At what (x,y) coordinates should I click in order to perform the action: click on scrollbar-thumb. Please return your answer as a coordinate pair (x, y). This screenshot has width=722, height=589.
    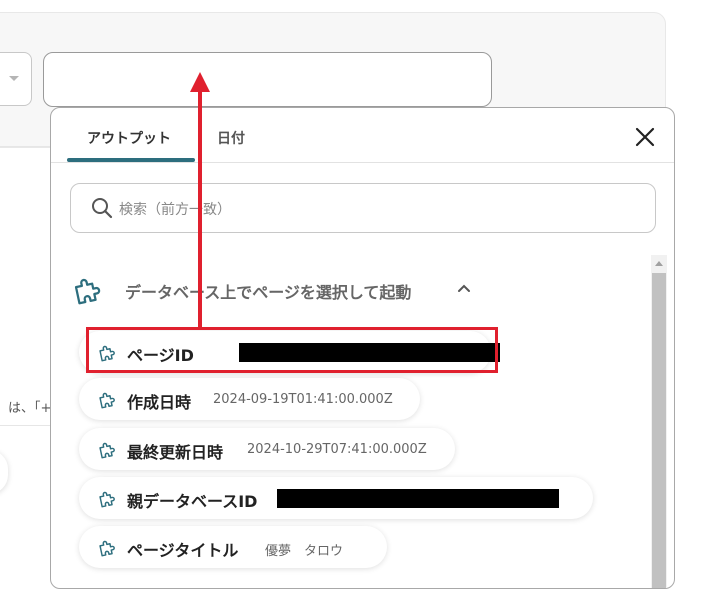
    Looking at the image, I should click on (659, 430).